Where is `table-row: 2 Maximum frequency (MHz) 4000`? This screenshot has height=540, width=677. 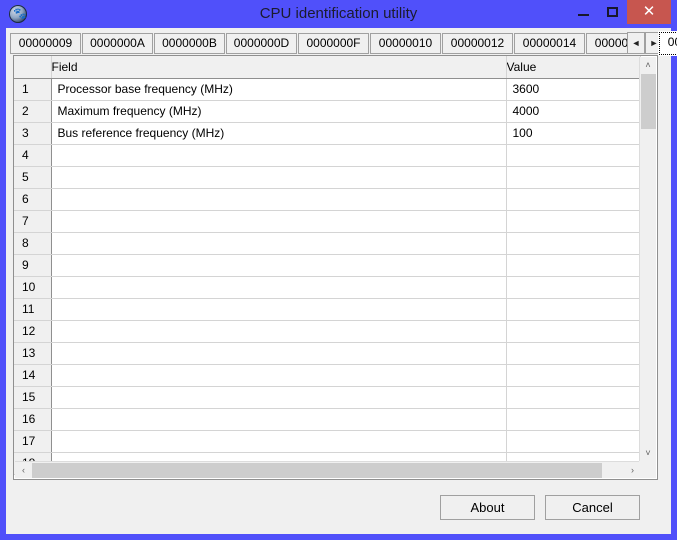 table-row: 2 Maximum frequency (MHz) 4000 is located at coordinates (327, 111).